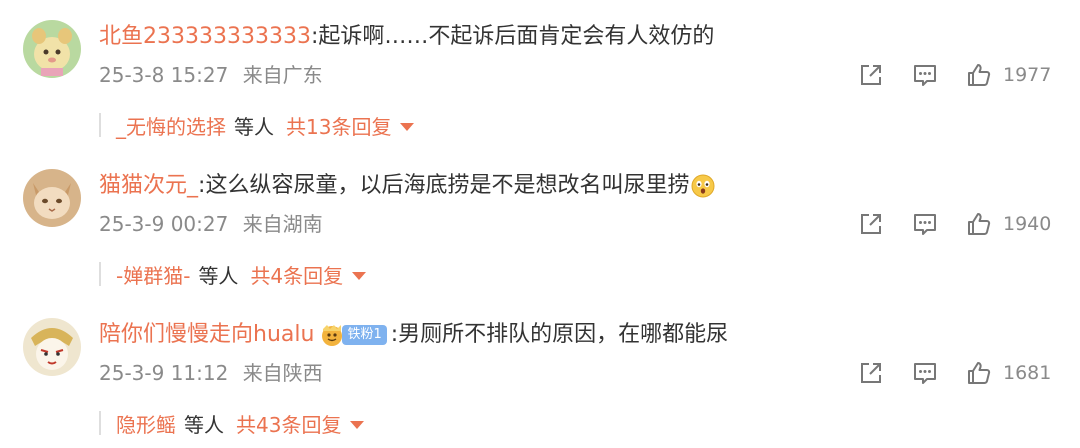  What do you see at coordinates (205, 37) in the screenshot?
I see `username-link: 北鱼233333333333` at bounding box center [205, 37].